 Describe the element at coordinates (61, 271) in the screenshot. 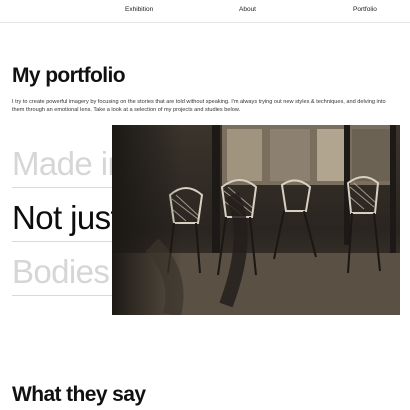

I see `project-label: Bodies` at that location.